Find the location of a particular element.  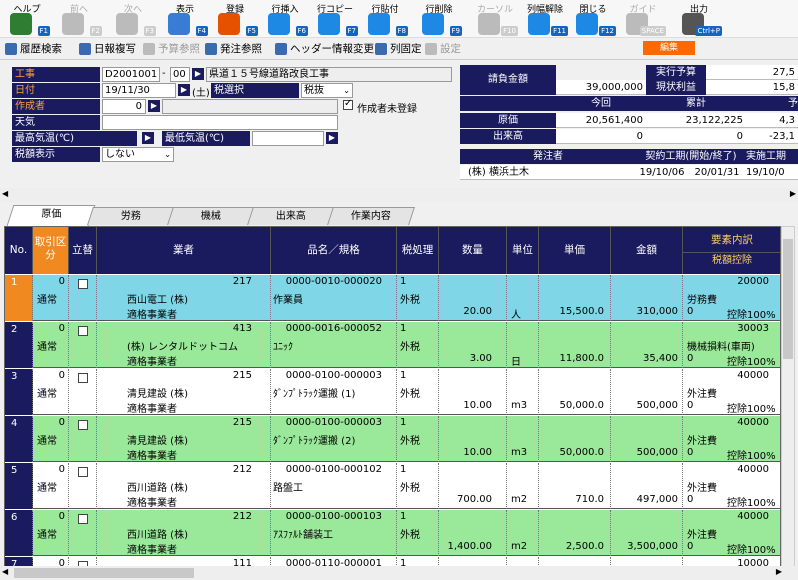

column-header-yoso: 要素内訳 税額控除 is located at coordinates (731, 250).